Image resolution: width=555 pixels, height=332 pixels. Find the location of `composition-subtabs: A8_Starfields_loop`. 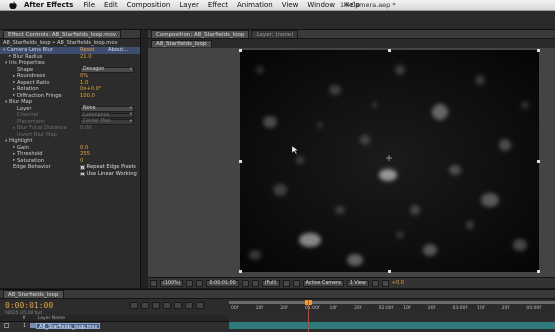

composition-subtabs: A8_Starfields_loop is located at coordinates (351, 43).